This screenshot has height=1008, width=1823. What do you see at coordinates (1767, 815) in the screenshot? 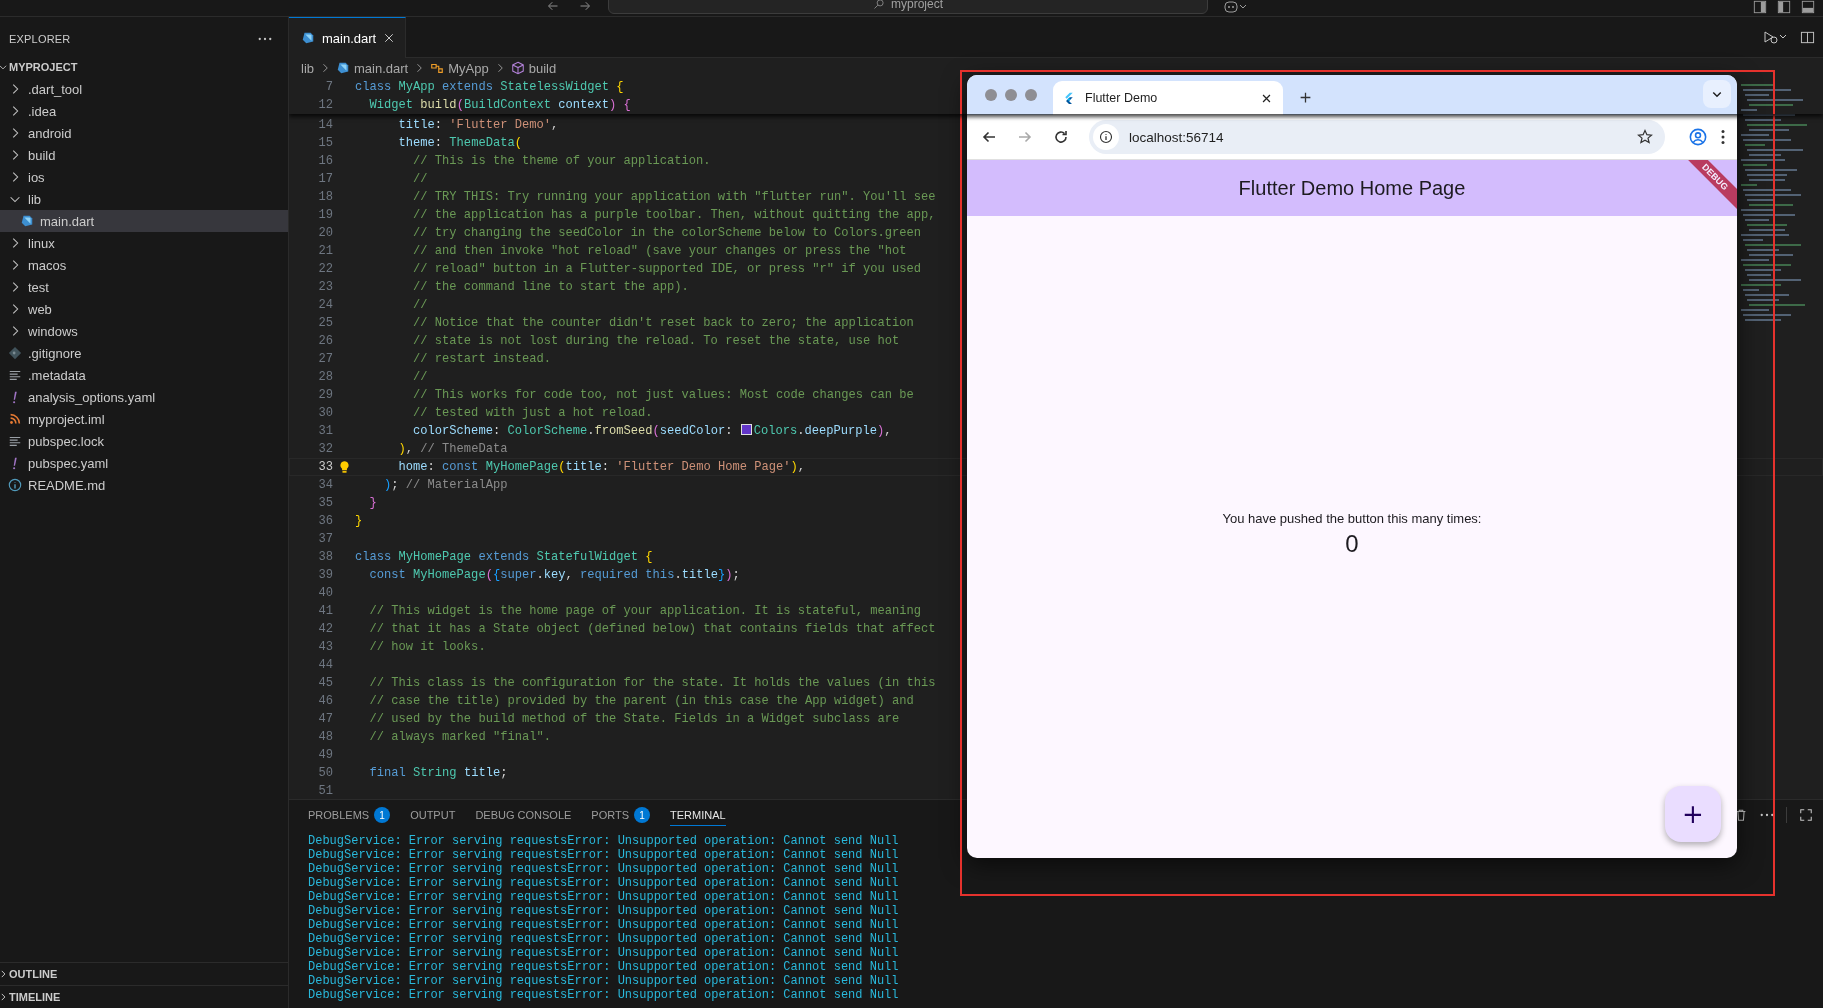
I see `more-icon` at bounding box center [1767, 815].